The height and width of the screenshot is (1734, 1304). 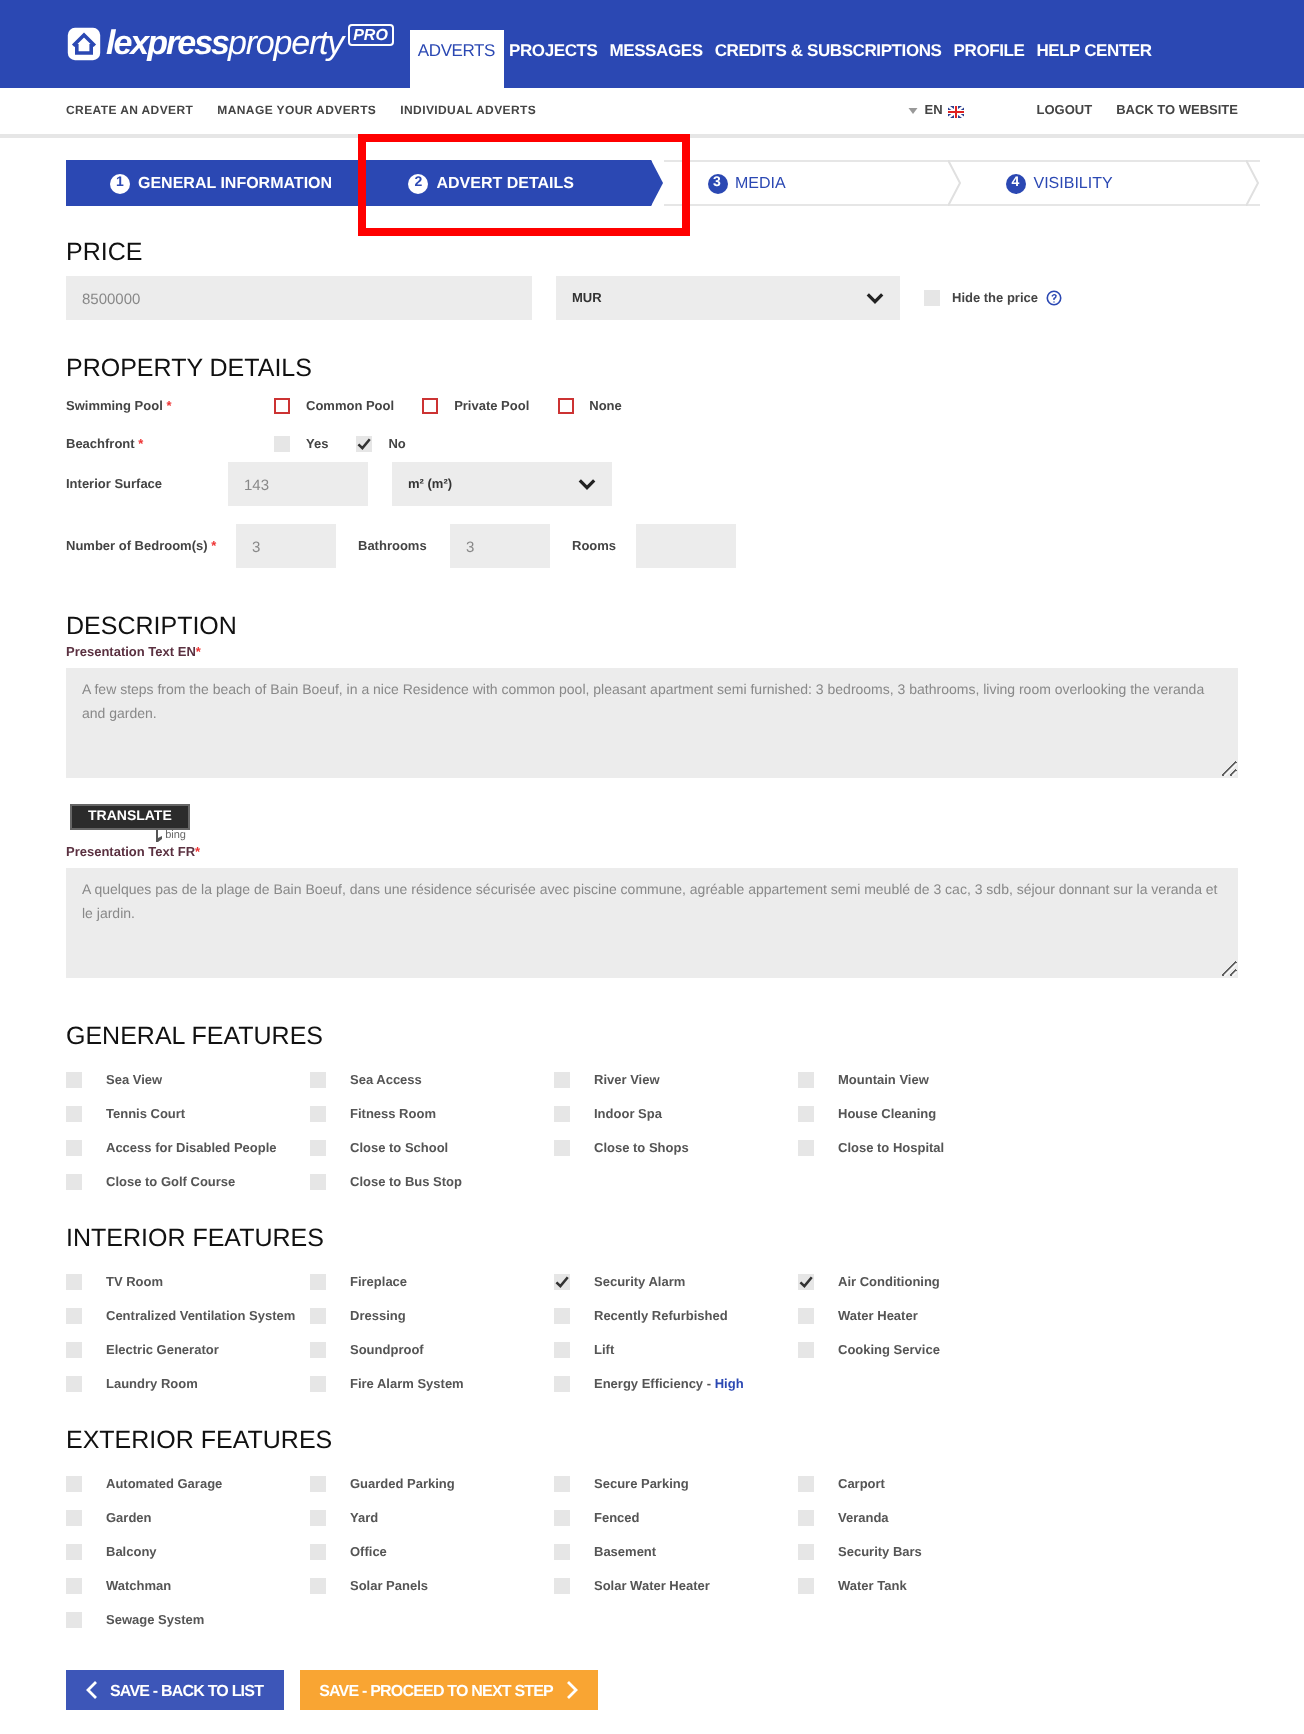 I want to click on chevron-left-icon, so click(x=92, y=1690).